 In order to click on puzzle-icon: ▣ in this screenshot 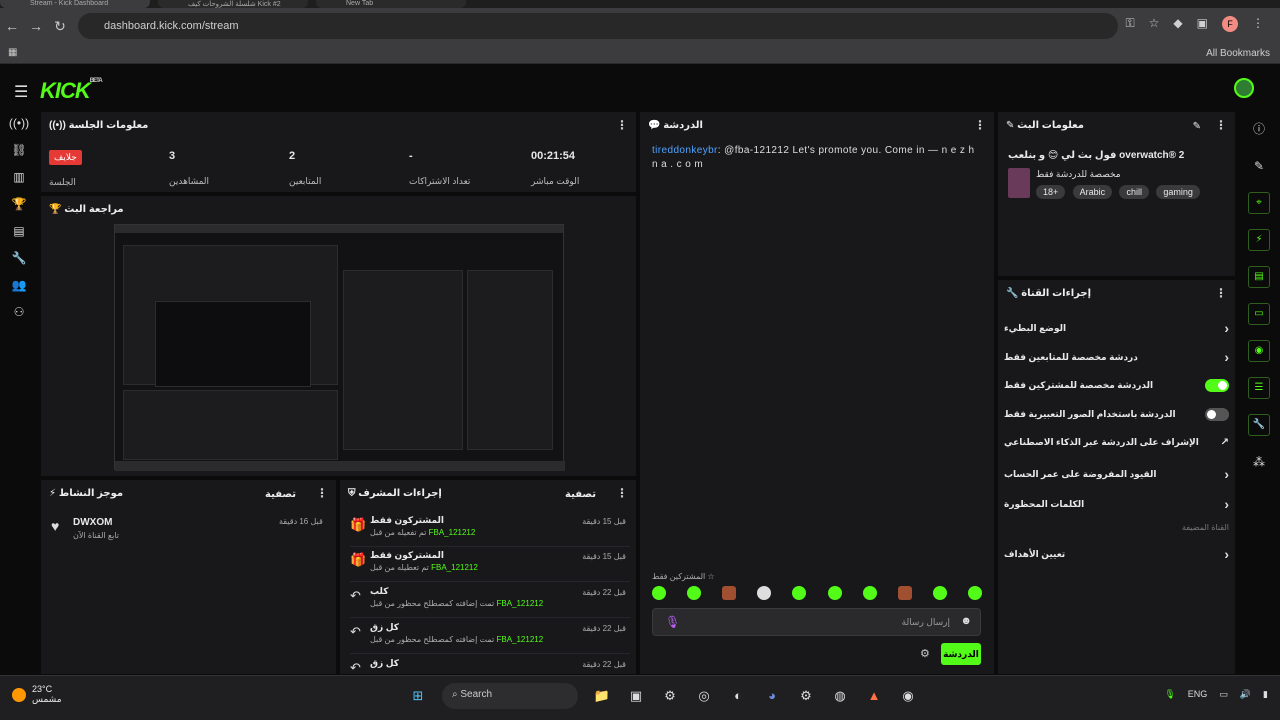, I will do `click(1202, 24)`.